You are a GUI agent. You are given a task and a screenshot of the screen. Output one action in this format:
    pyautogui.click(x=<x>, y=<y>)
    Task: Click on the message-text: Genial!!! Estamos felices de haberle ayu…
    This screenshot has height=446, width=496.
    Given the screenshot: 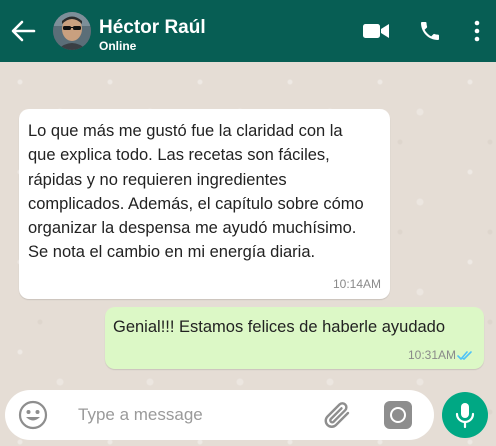 What is the action you would take?
    pyautogui.click(x=279, y=327)
    